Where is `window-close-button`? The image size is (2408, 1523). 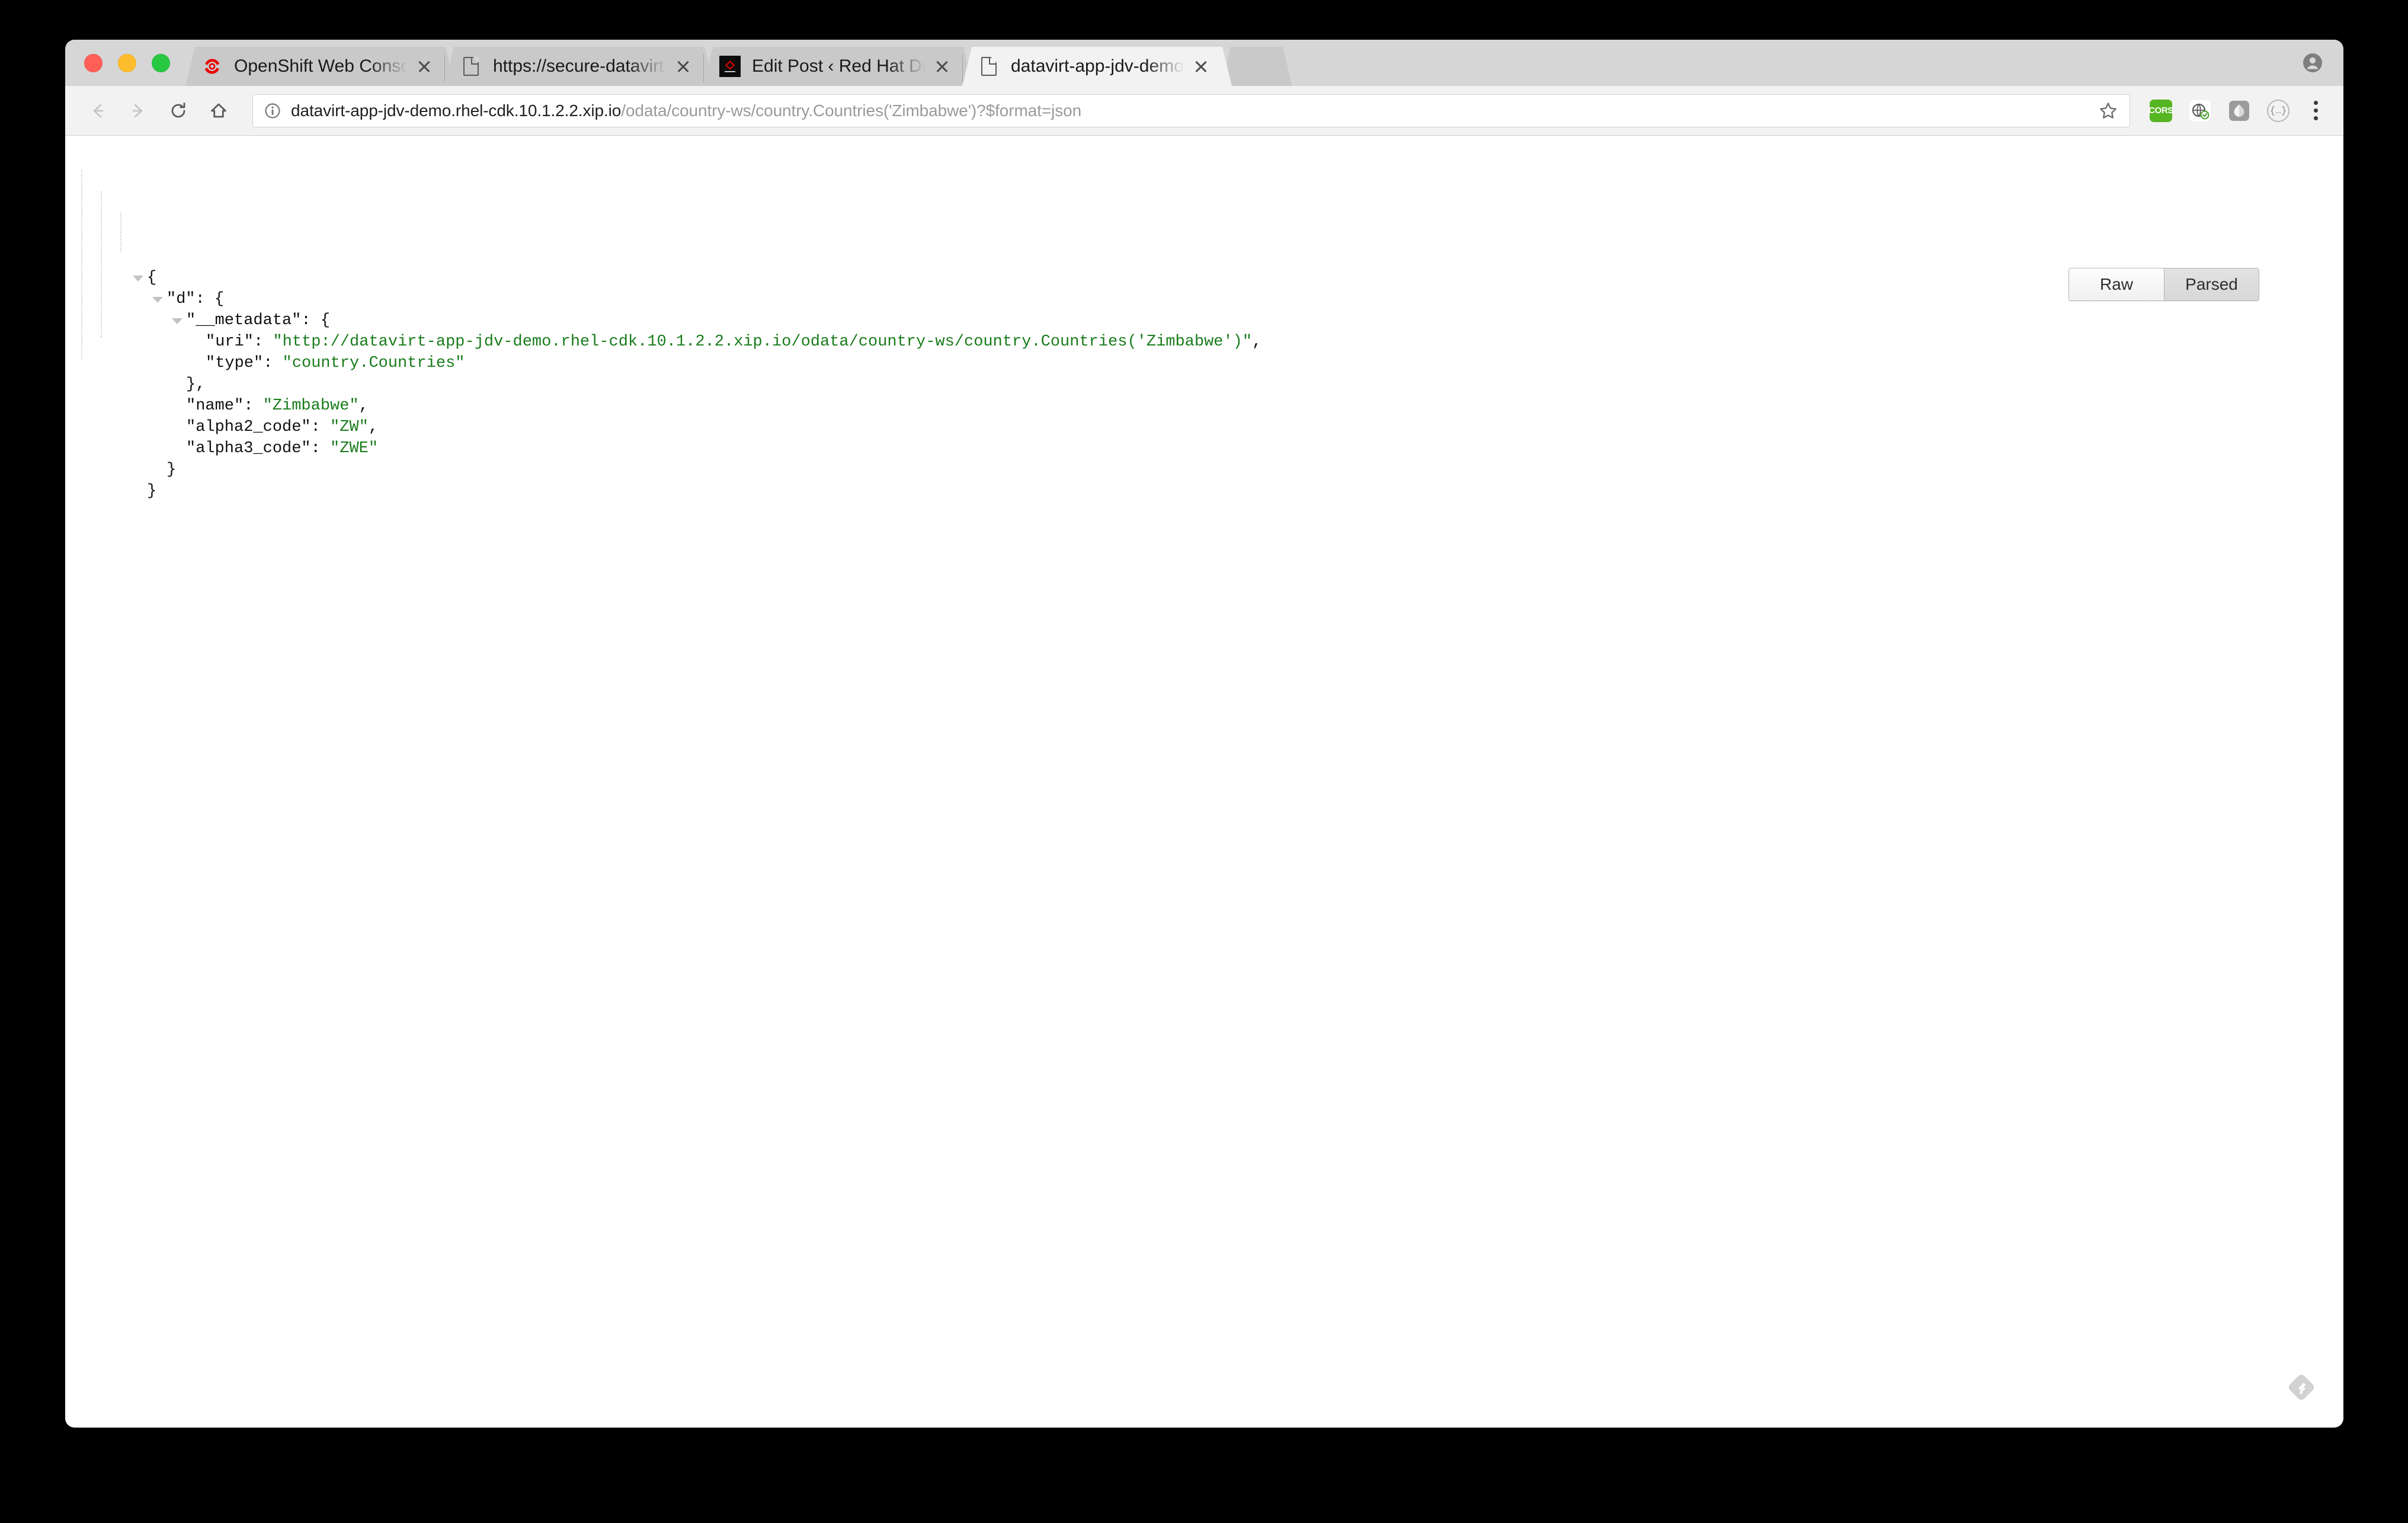 window-close-button is located at coordinates (93, 62).